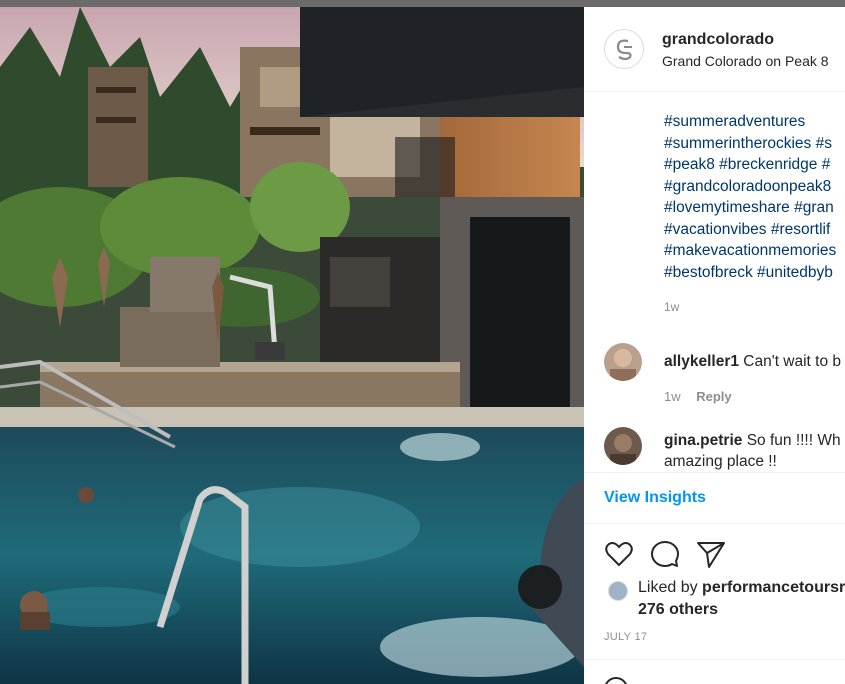  Describe the element at coordinates (754, 208) in the screenshot. I see `caption-line: #lovemytimeshare #gran` at that location.